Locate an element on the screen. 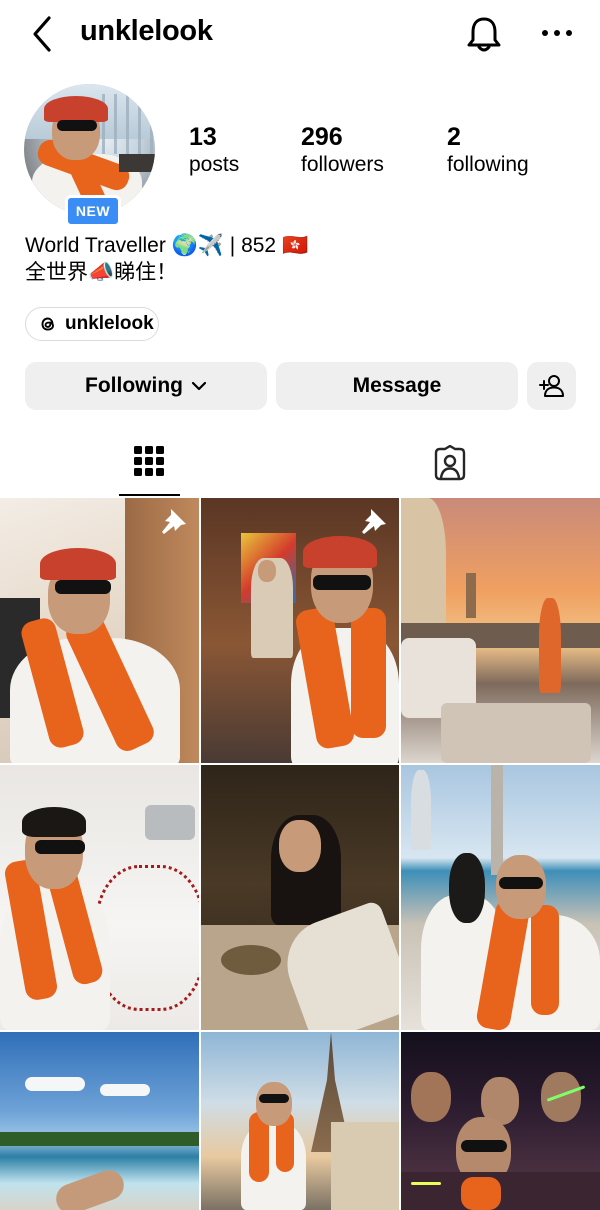 This screenshot has height=1210, width=600. grid-icon is located at coordinates (149, 461).